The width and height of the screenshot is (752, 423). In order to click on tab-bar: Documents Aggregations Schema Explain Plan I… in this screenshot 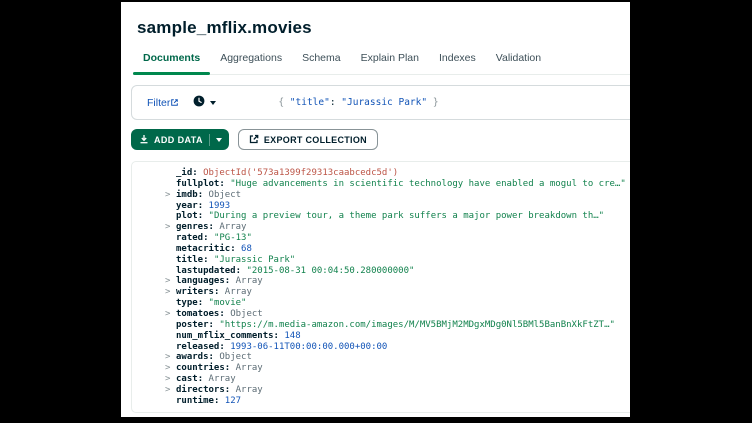, I will do `click(381, 63)`.